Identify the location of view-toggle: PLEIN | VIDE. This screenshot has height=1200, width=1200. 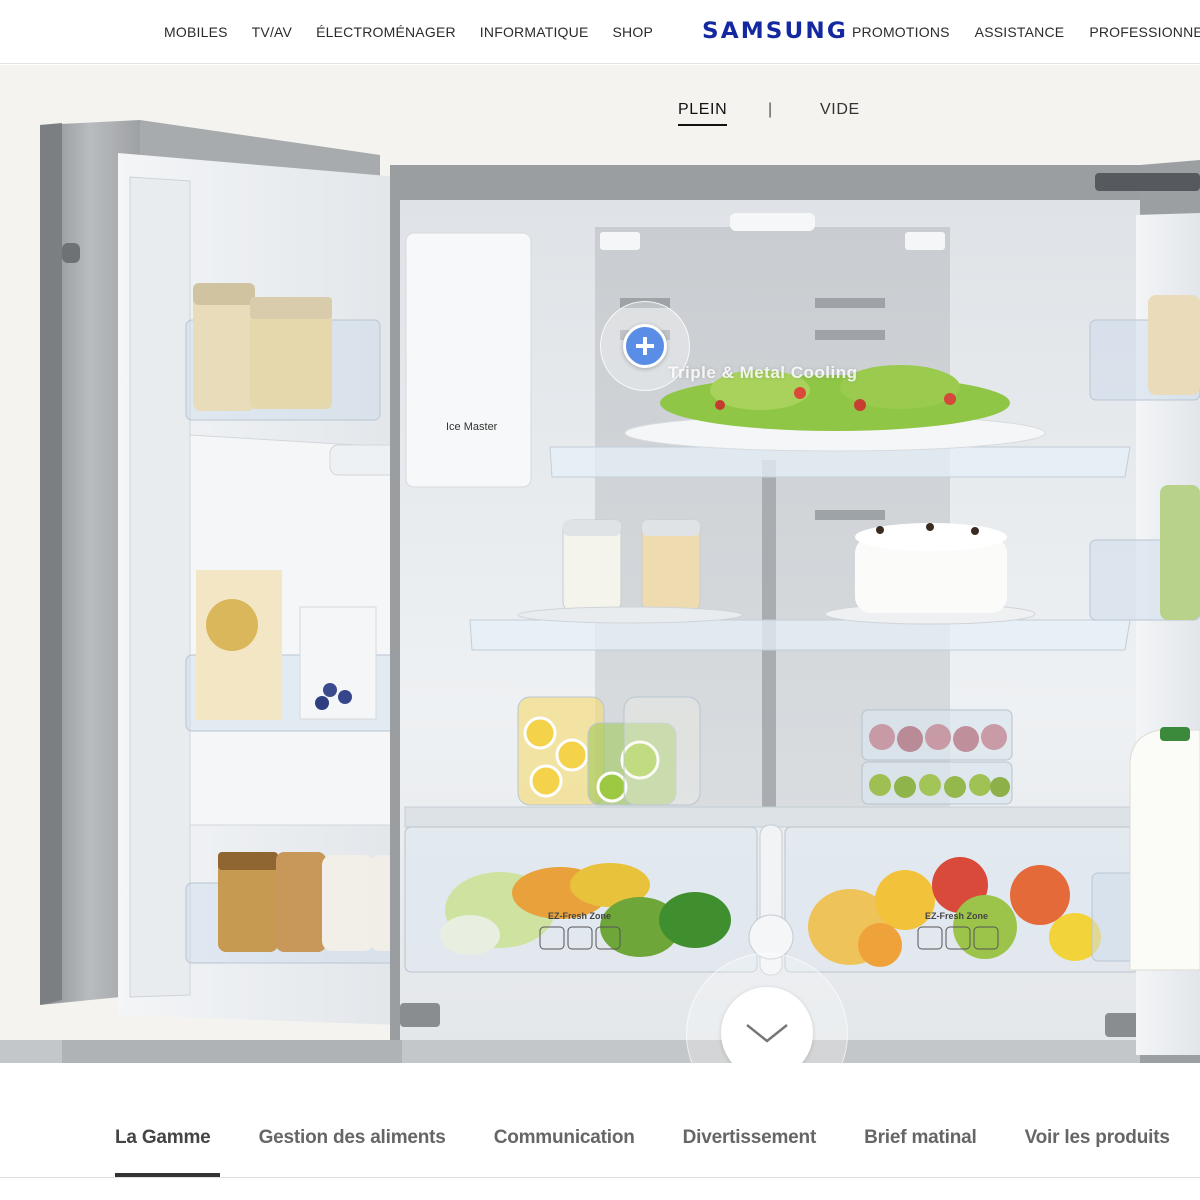
(600, 116).